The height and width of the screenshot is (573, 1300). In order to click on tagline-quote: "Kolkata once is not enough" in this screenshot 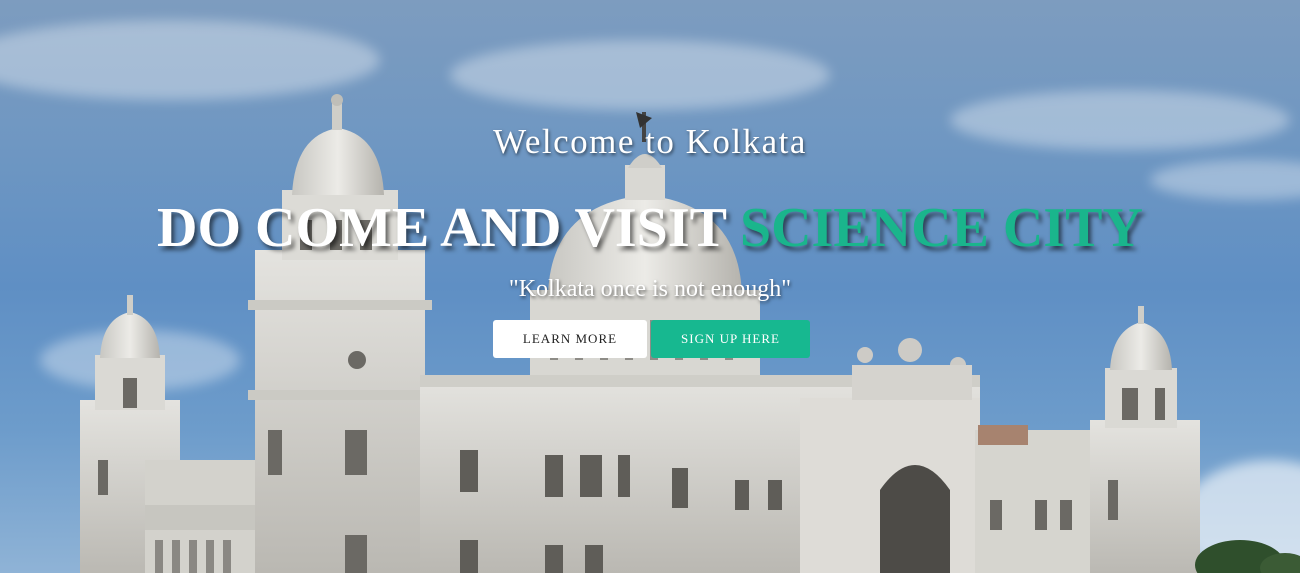, I will do `click(650, 289)`.